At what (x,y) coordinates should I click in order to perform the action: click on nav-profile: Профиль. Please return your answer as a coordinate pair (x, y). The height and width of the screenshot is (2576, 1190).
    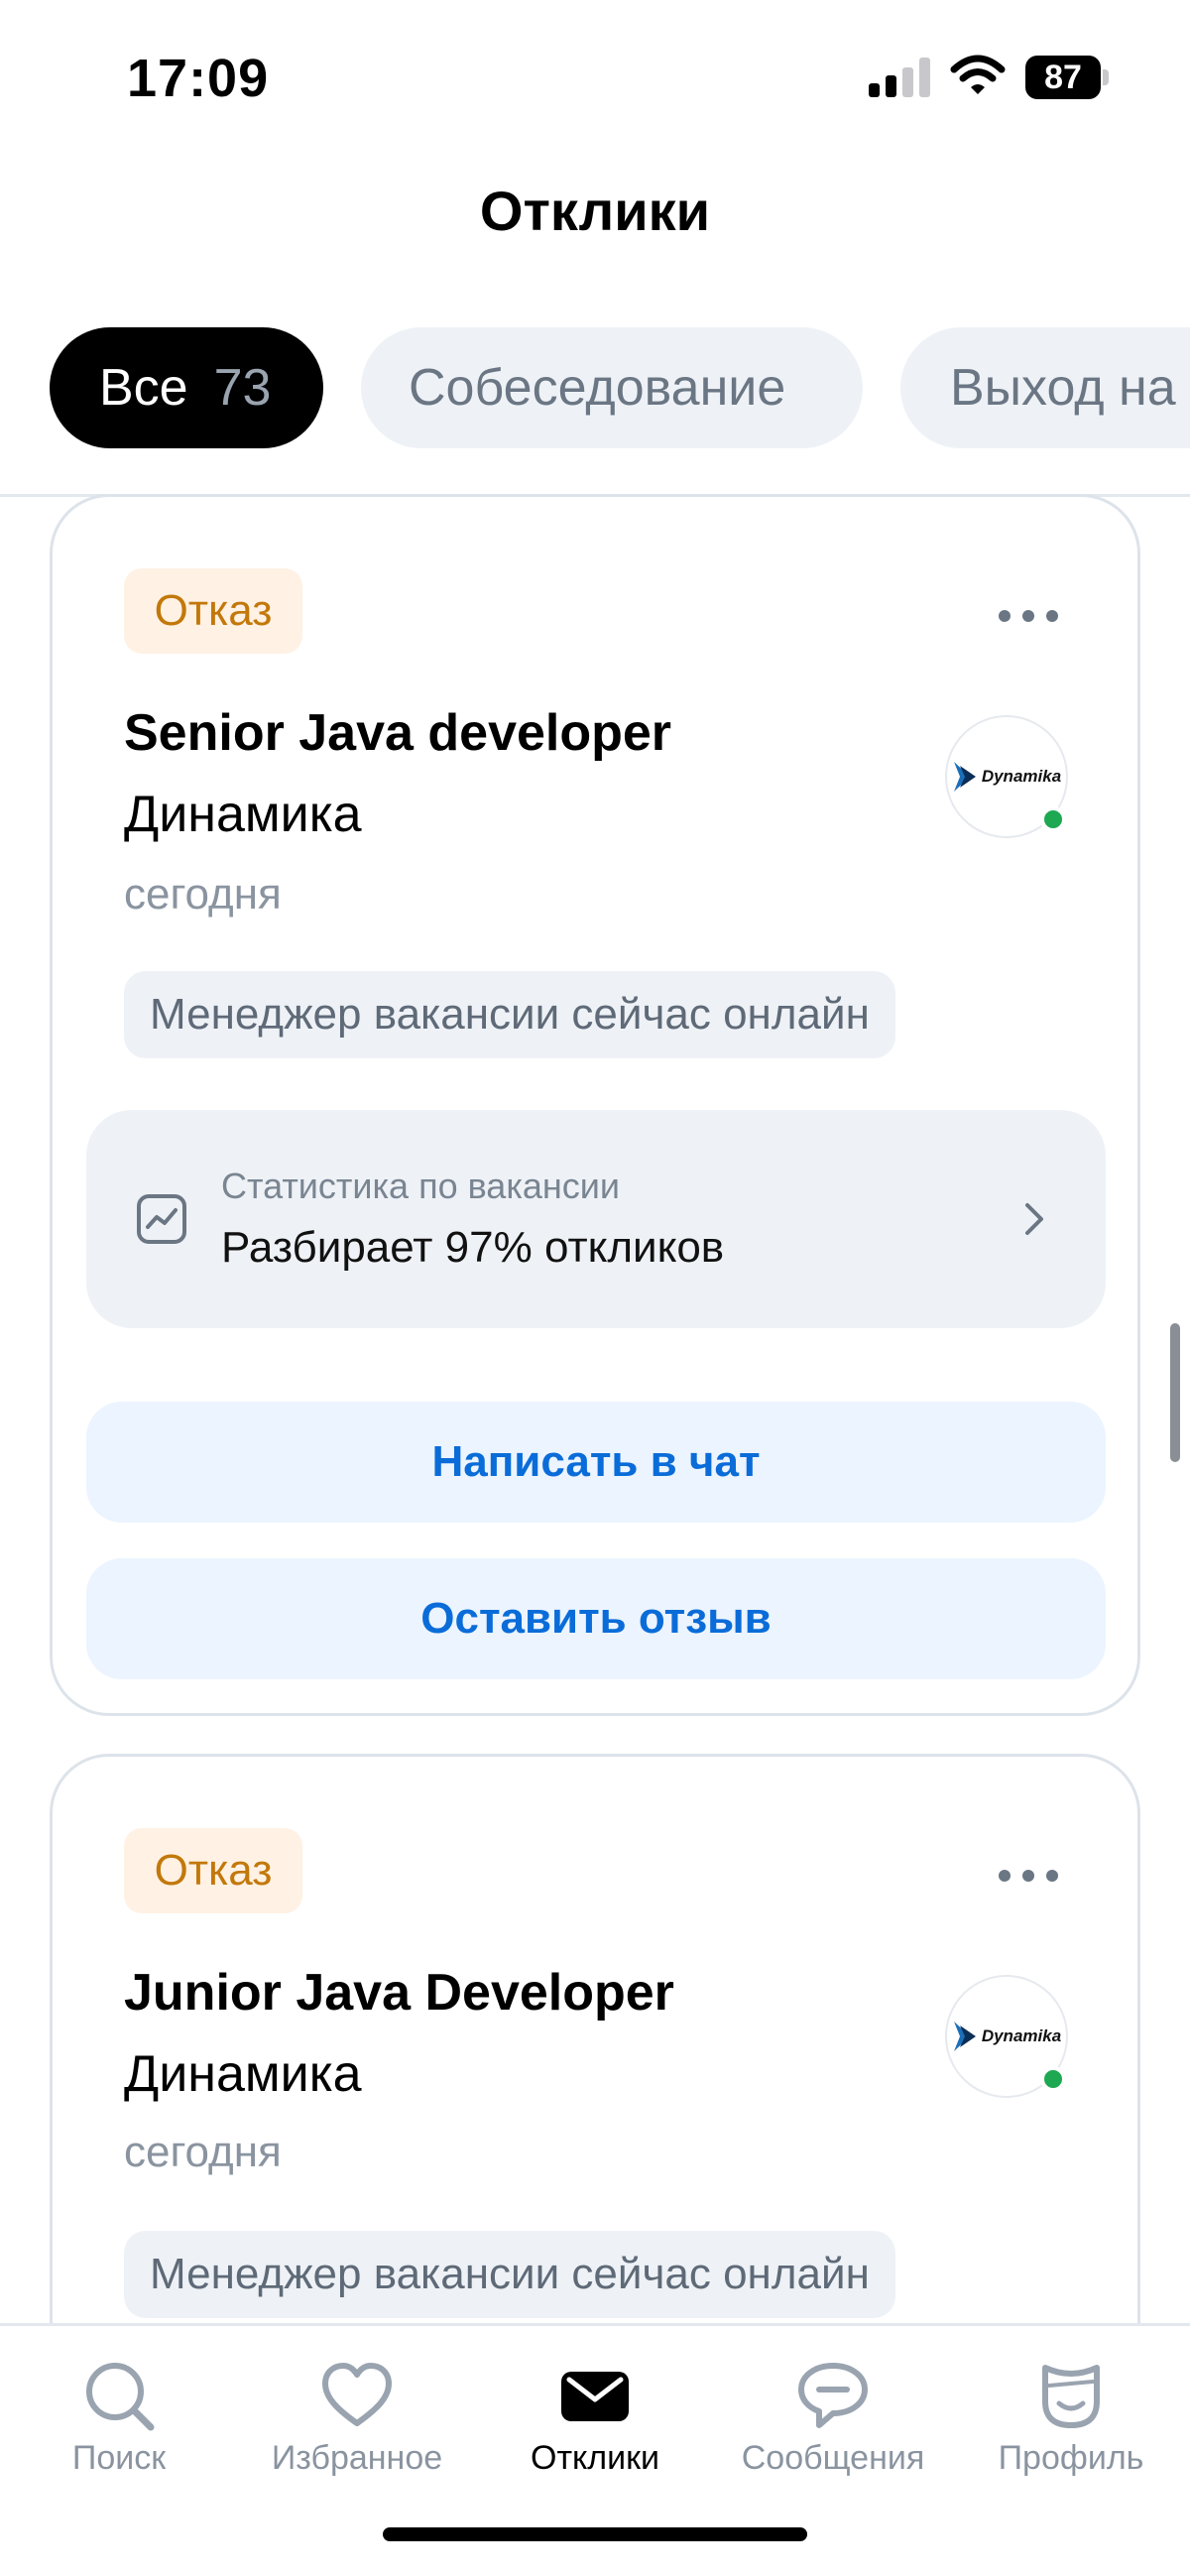
    Looking at the image, I should click on (1071, 2420).